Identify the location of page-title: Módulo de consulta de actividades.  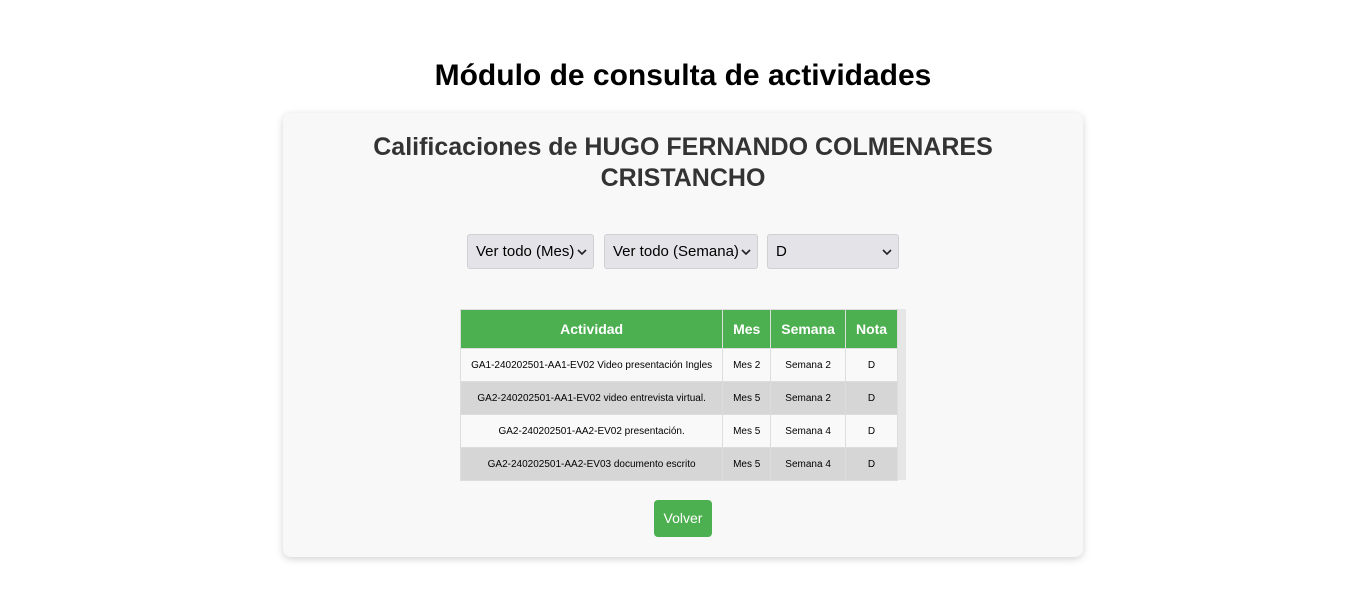
(683, 75).